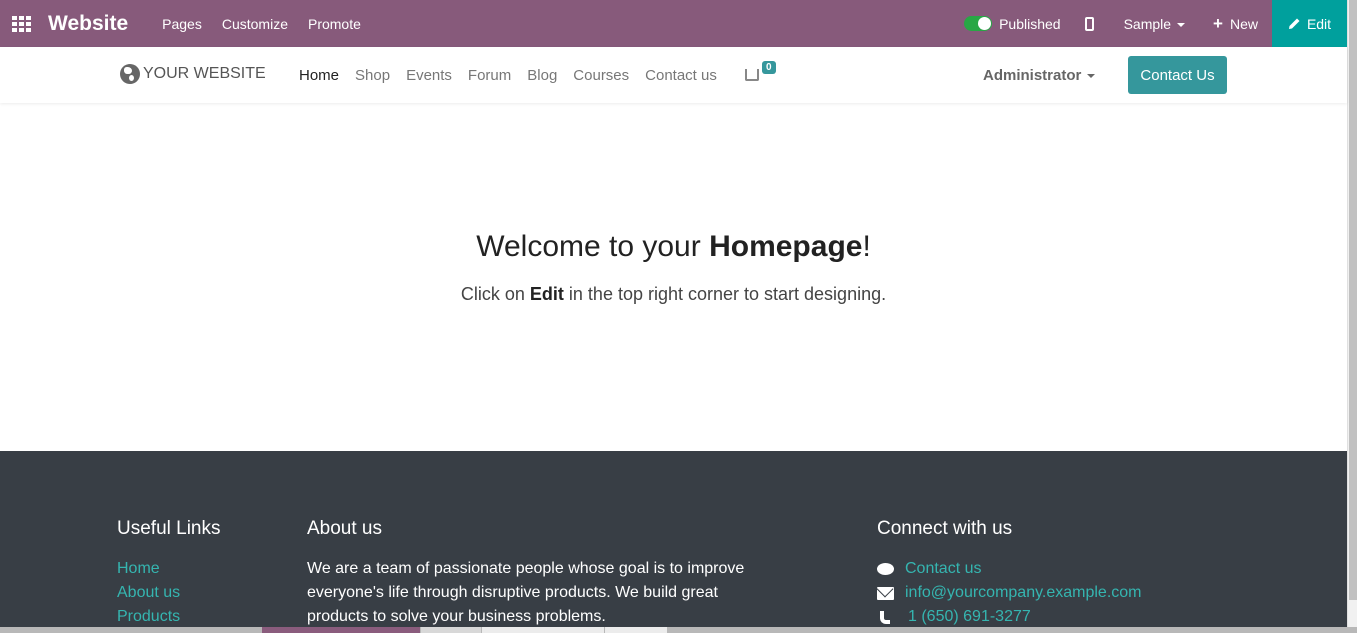 The image size is (1357, 633). Describe the element at coordinates (1294, 23) in the screenshot. I see `pencil-icon` at that location.